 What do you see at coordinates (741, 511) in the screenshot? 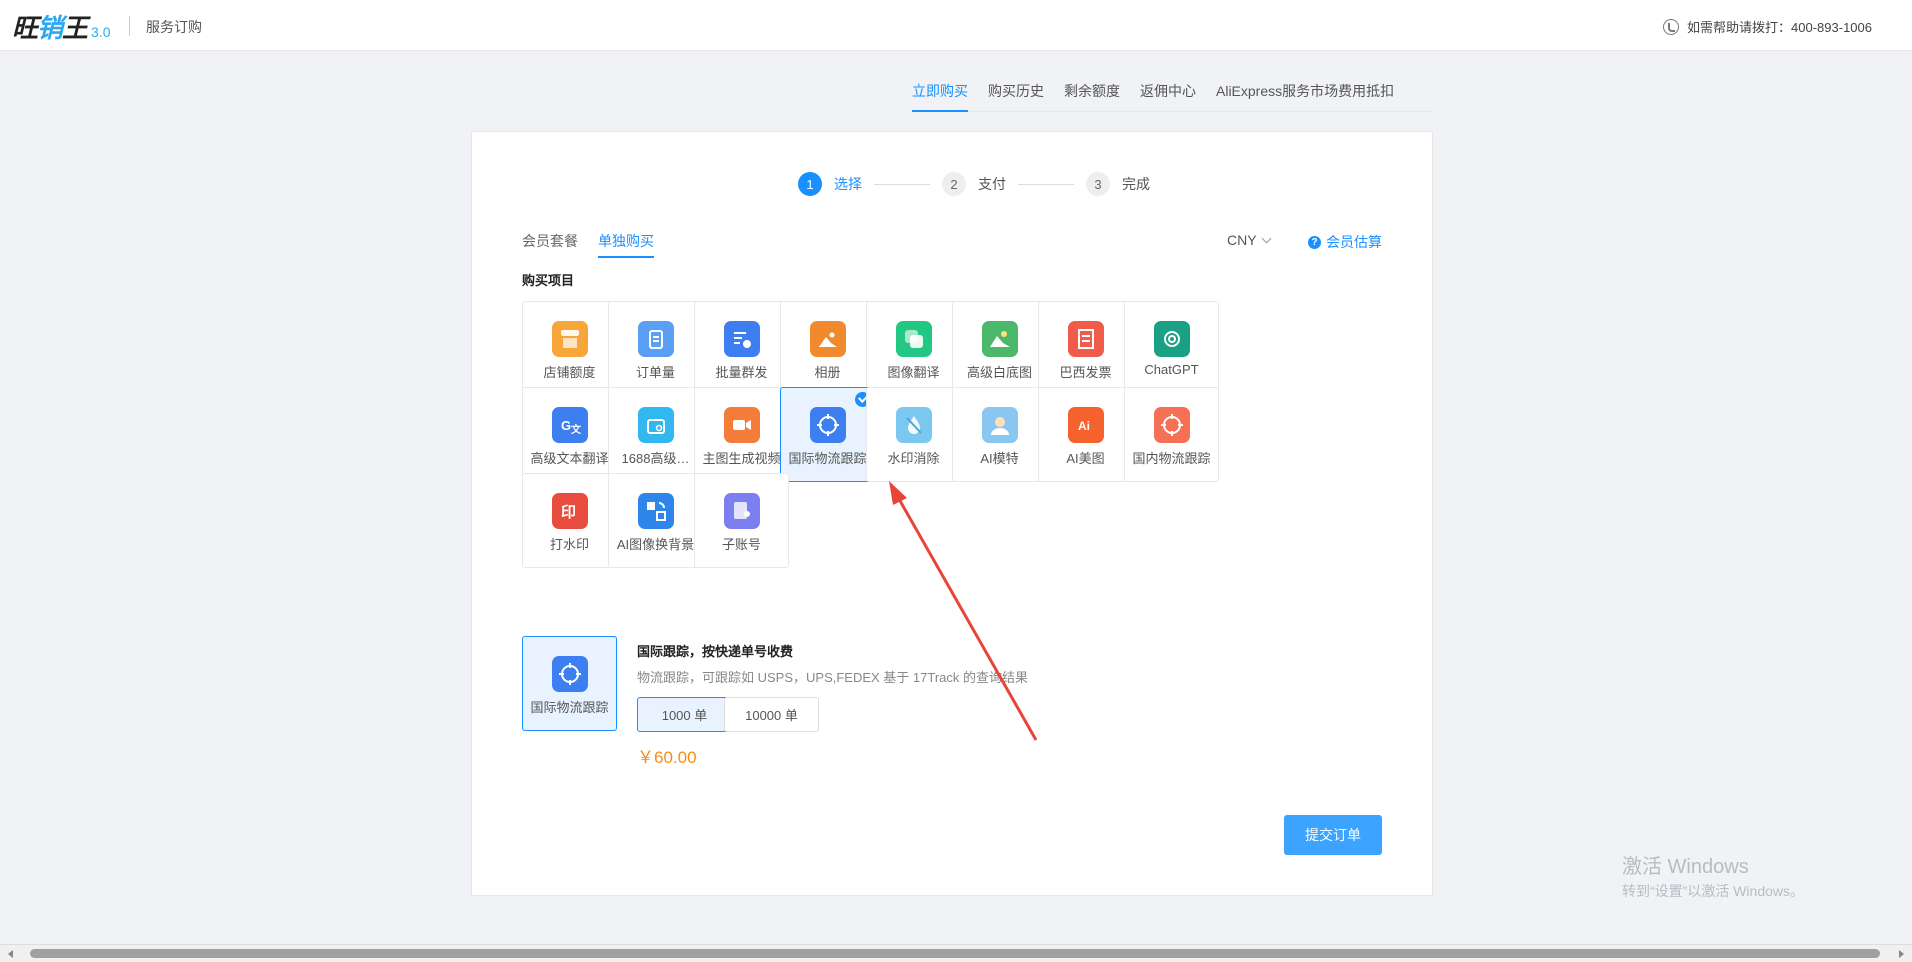
I see `sub-account-icon` at bounding box center [741, 511].